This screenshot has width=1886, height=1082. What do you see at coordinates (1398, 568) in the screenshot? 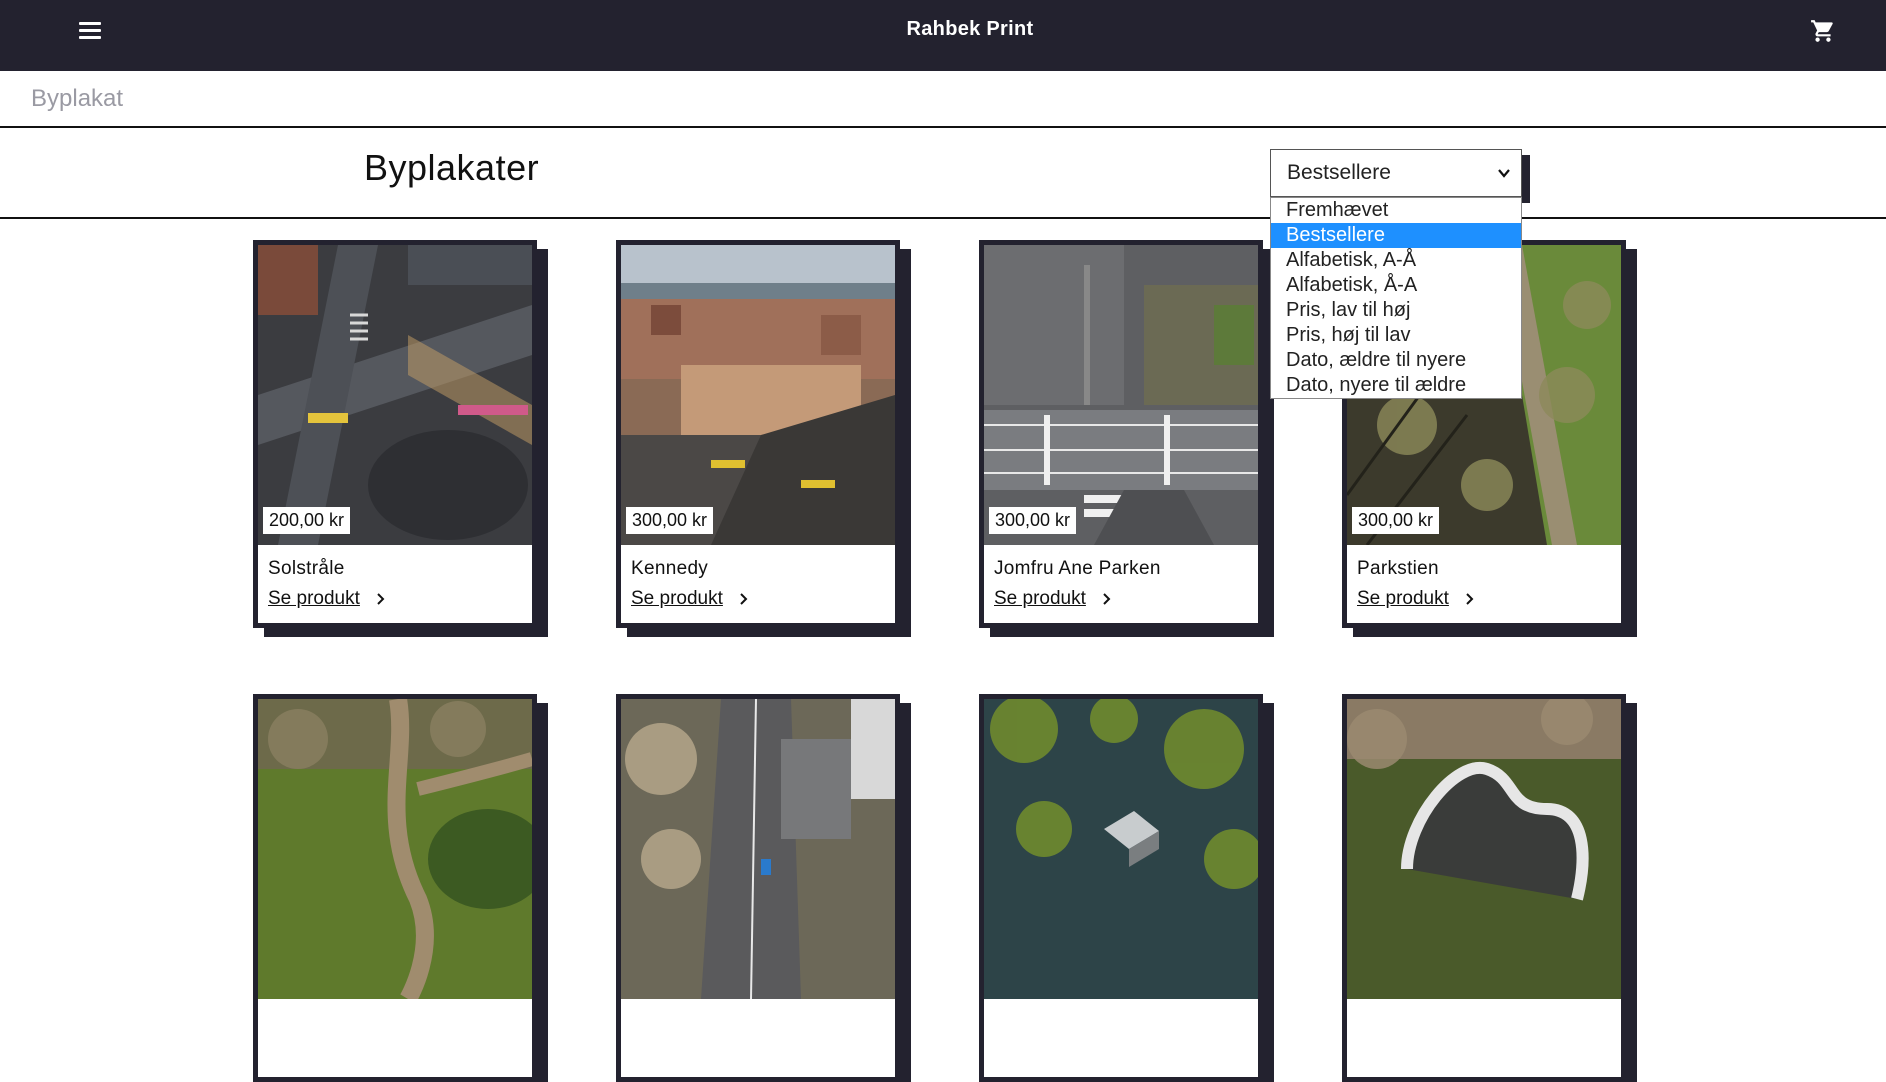
I see `product-name: Parkstien` at bounding box center [1398, 568].